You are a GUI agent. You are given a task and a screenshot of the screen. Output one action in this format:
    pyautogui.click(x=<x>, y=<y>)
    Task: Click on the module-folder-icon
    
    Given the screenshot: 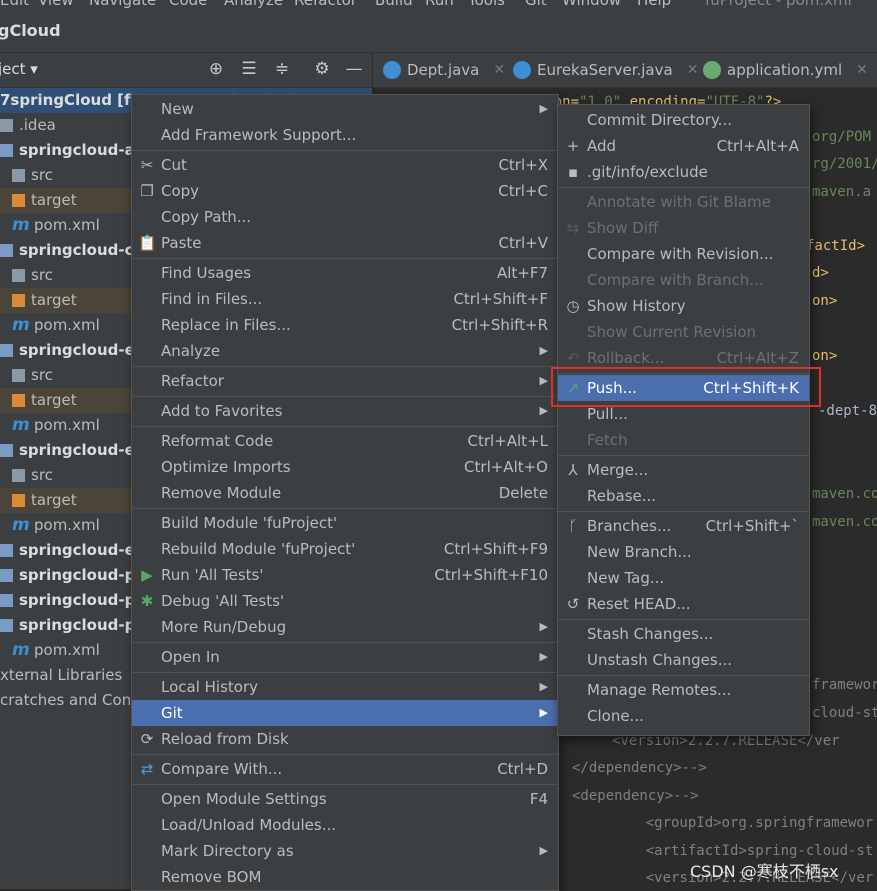 What is the action you would take?
    pyautogui.click(x=6, y=575)
    